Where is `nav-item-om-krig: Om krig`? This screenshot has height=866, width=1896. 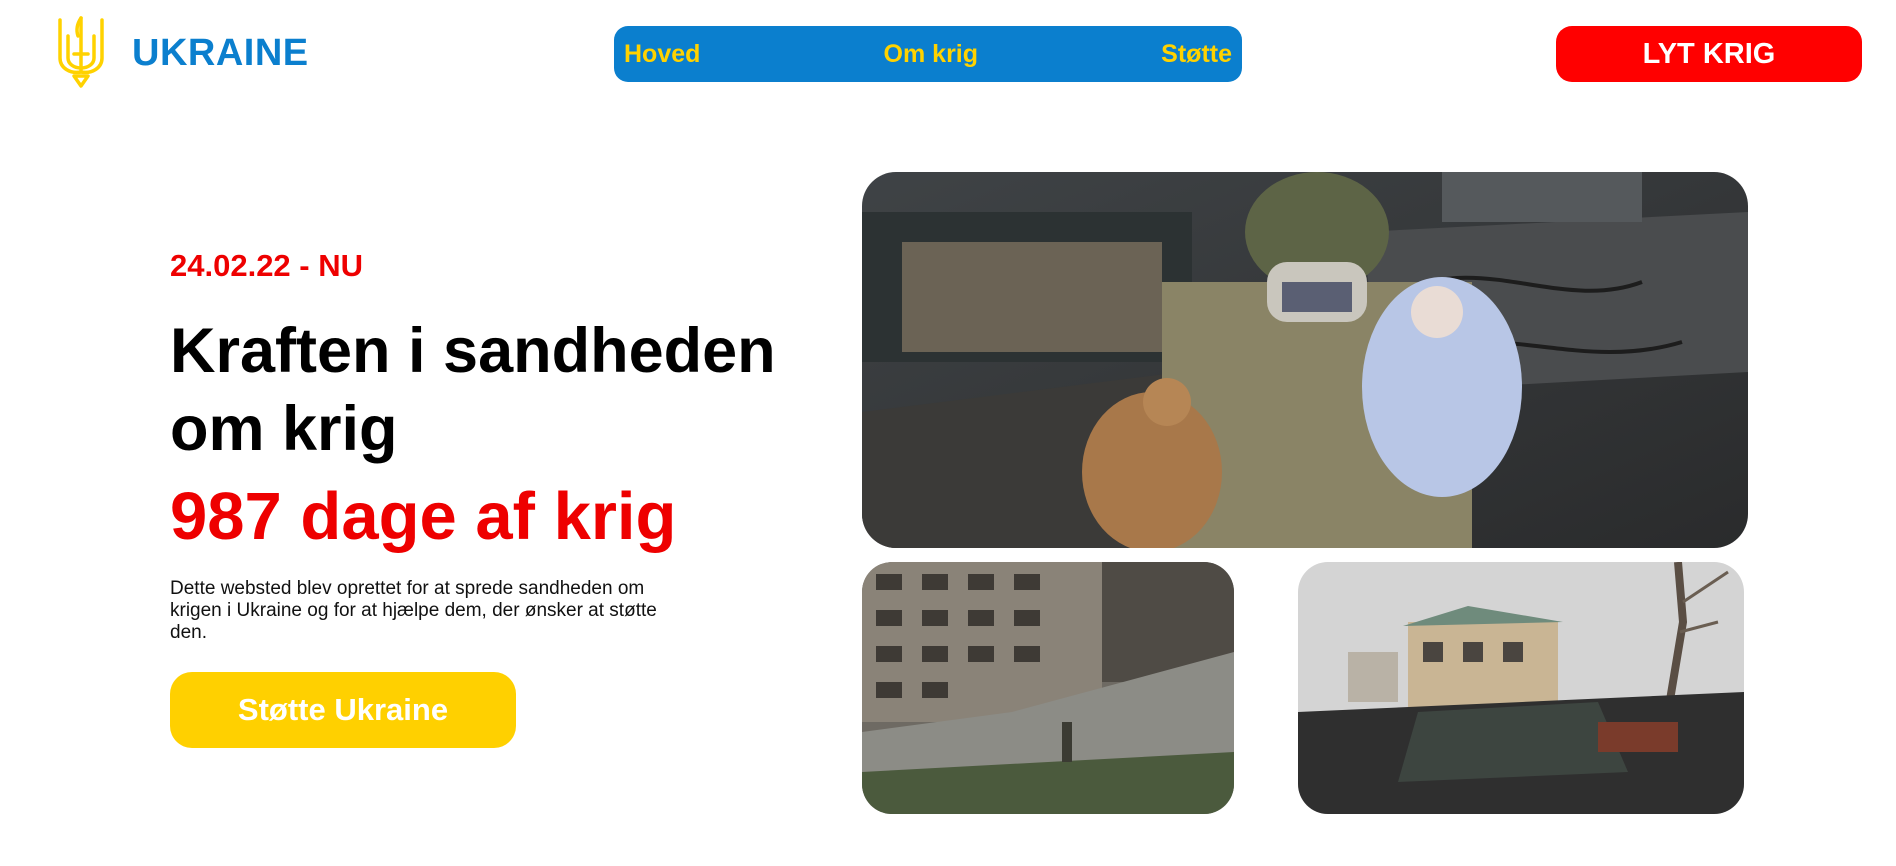
nav-item-om-krig: Om krig is located at coordinates (931, 54).